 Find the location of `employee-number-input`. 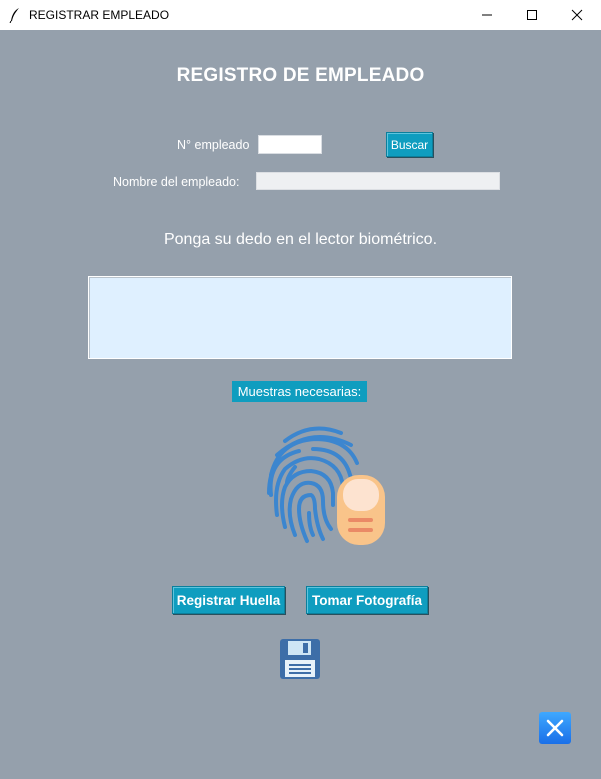

employee-number-input is located at coordinates (290, 144).